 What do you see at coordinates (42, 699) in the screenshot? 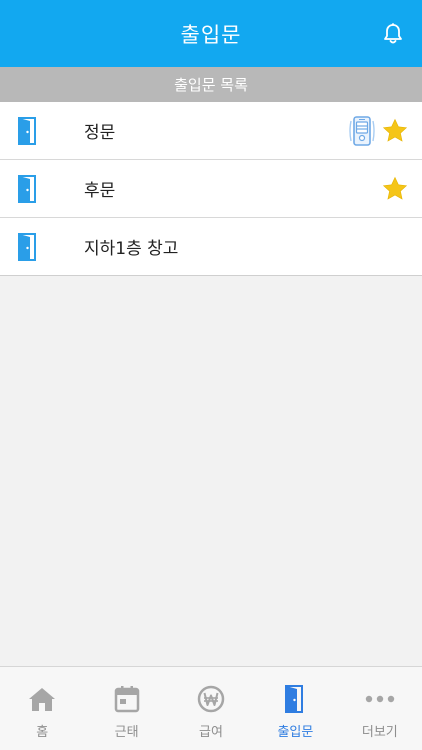
I see `home-icon` at bounding box center [42, 699].